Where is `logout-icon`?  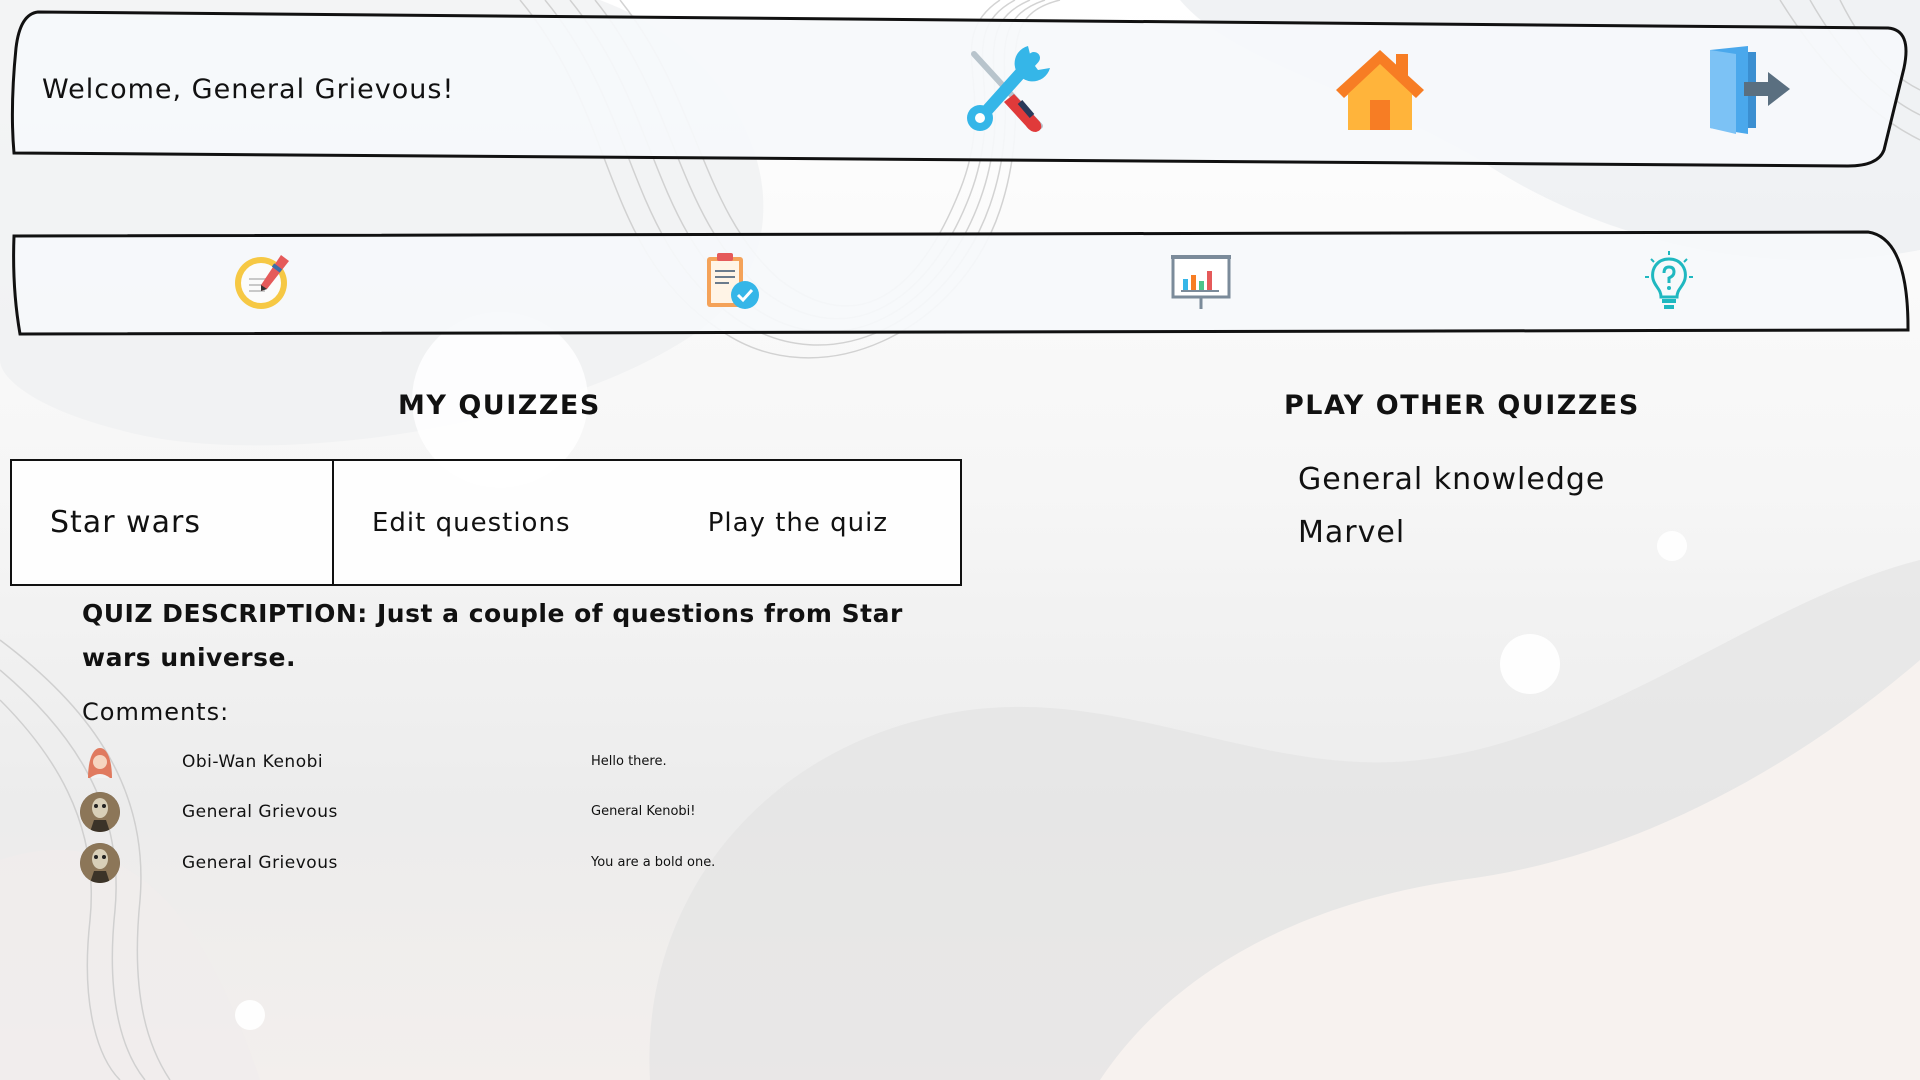
logout-icon is located at coordinates (1750, 90).